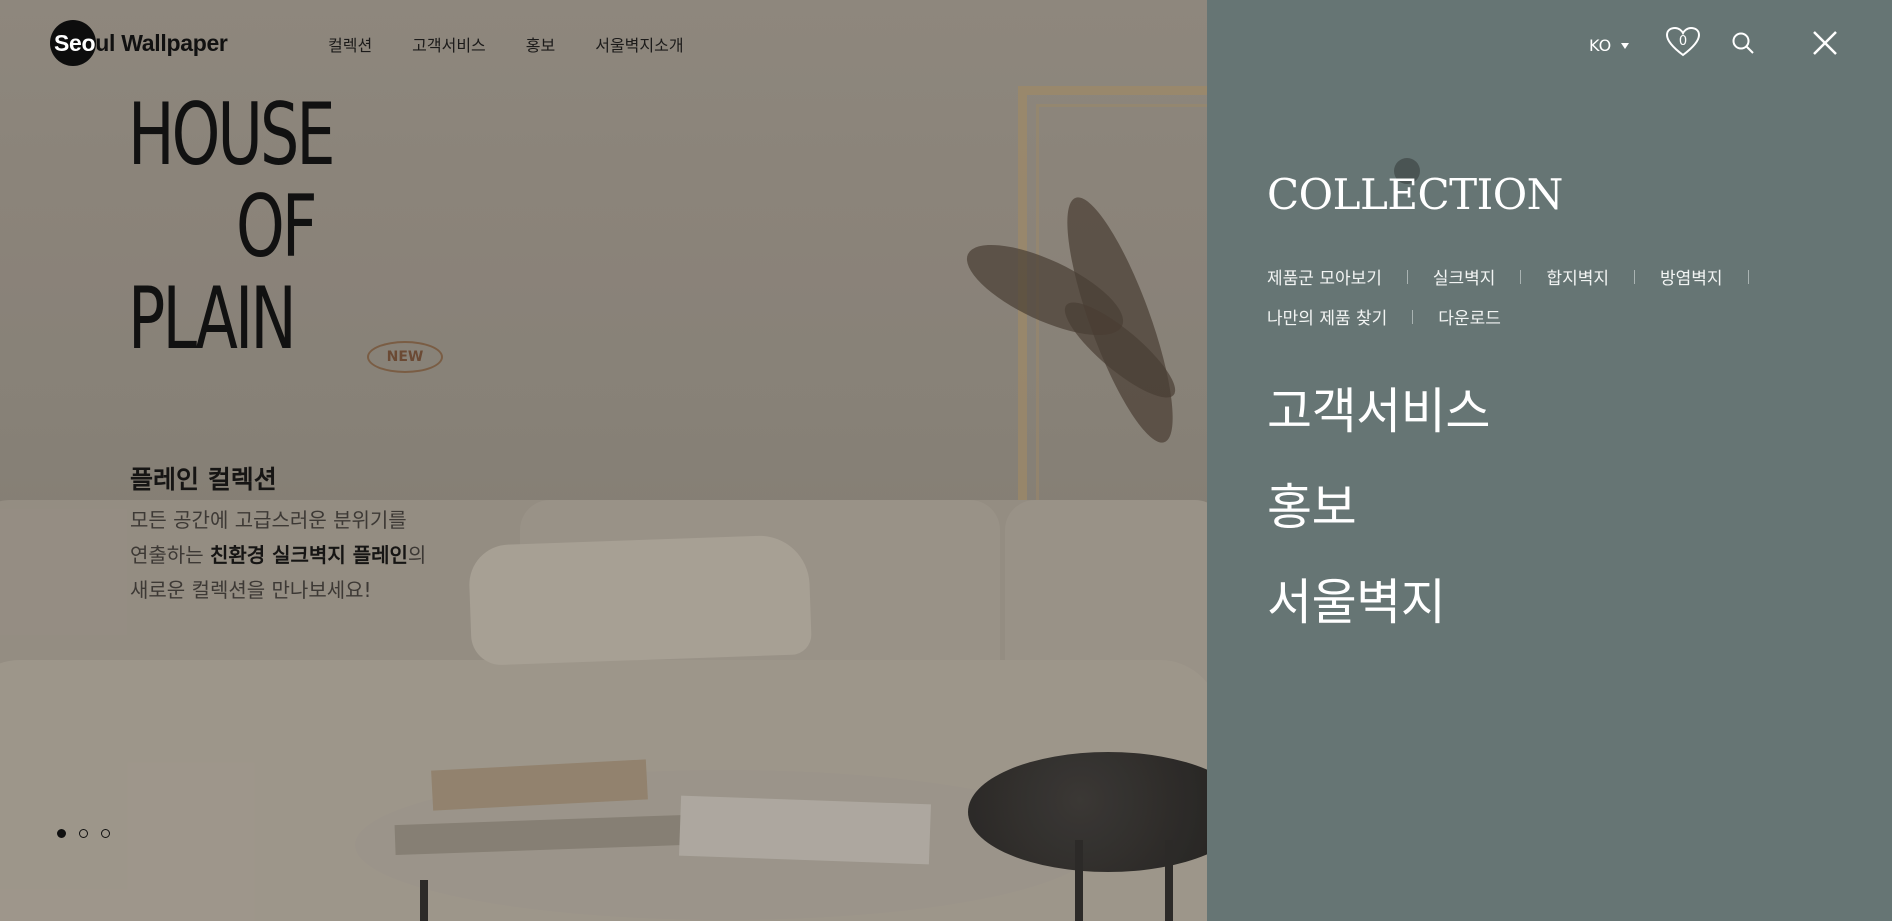 This screenshot has width=1892, height=921. I want to click on hero-desc-line-2-post: 의, so click(417, 555).